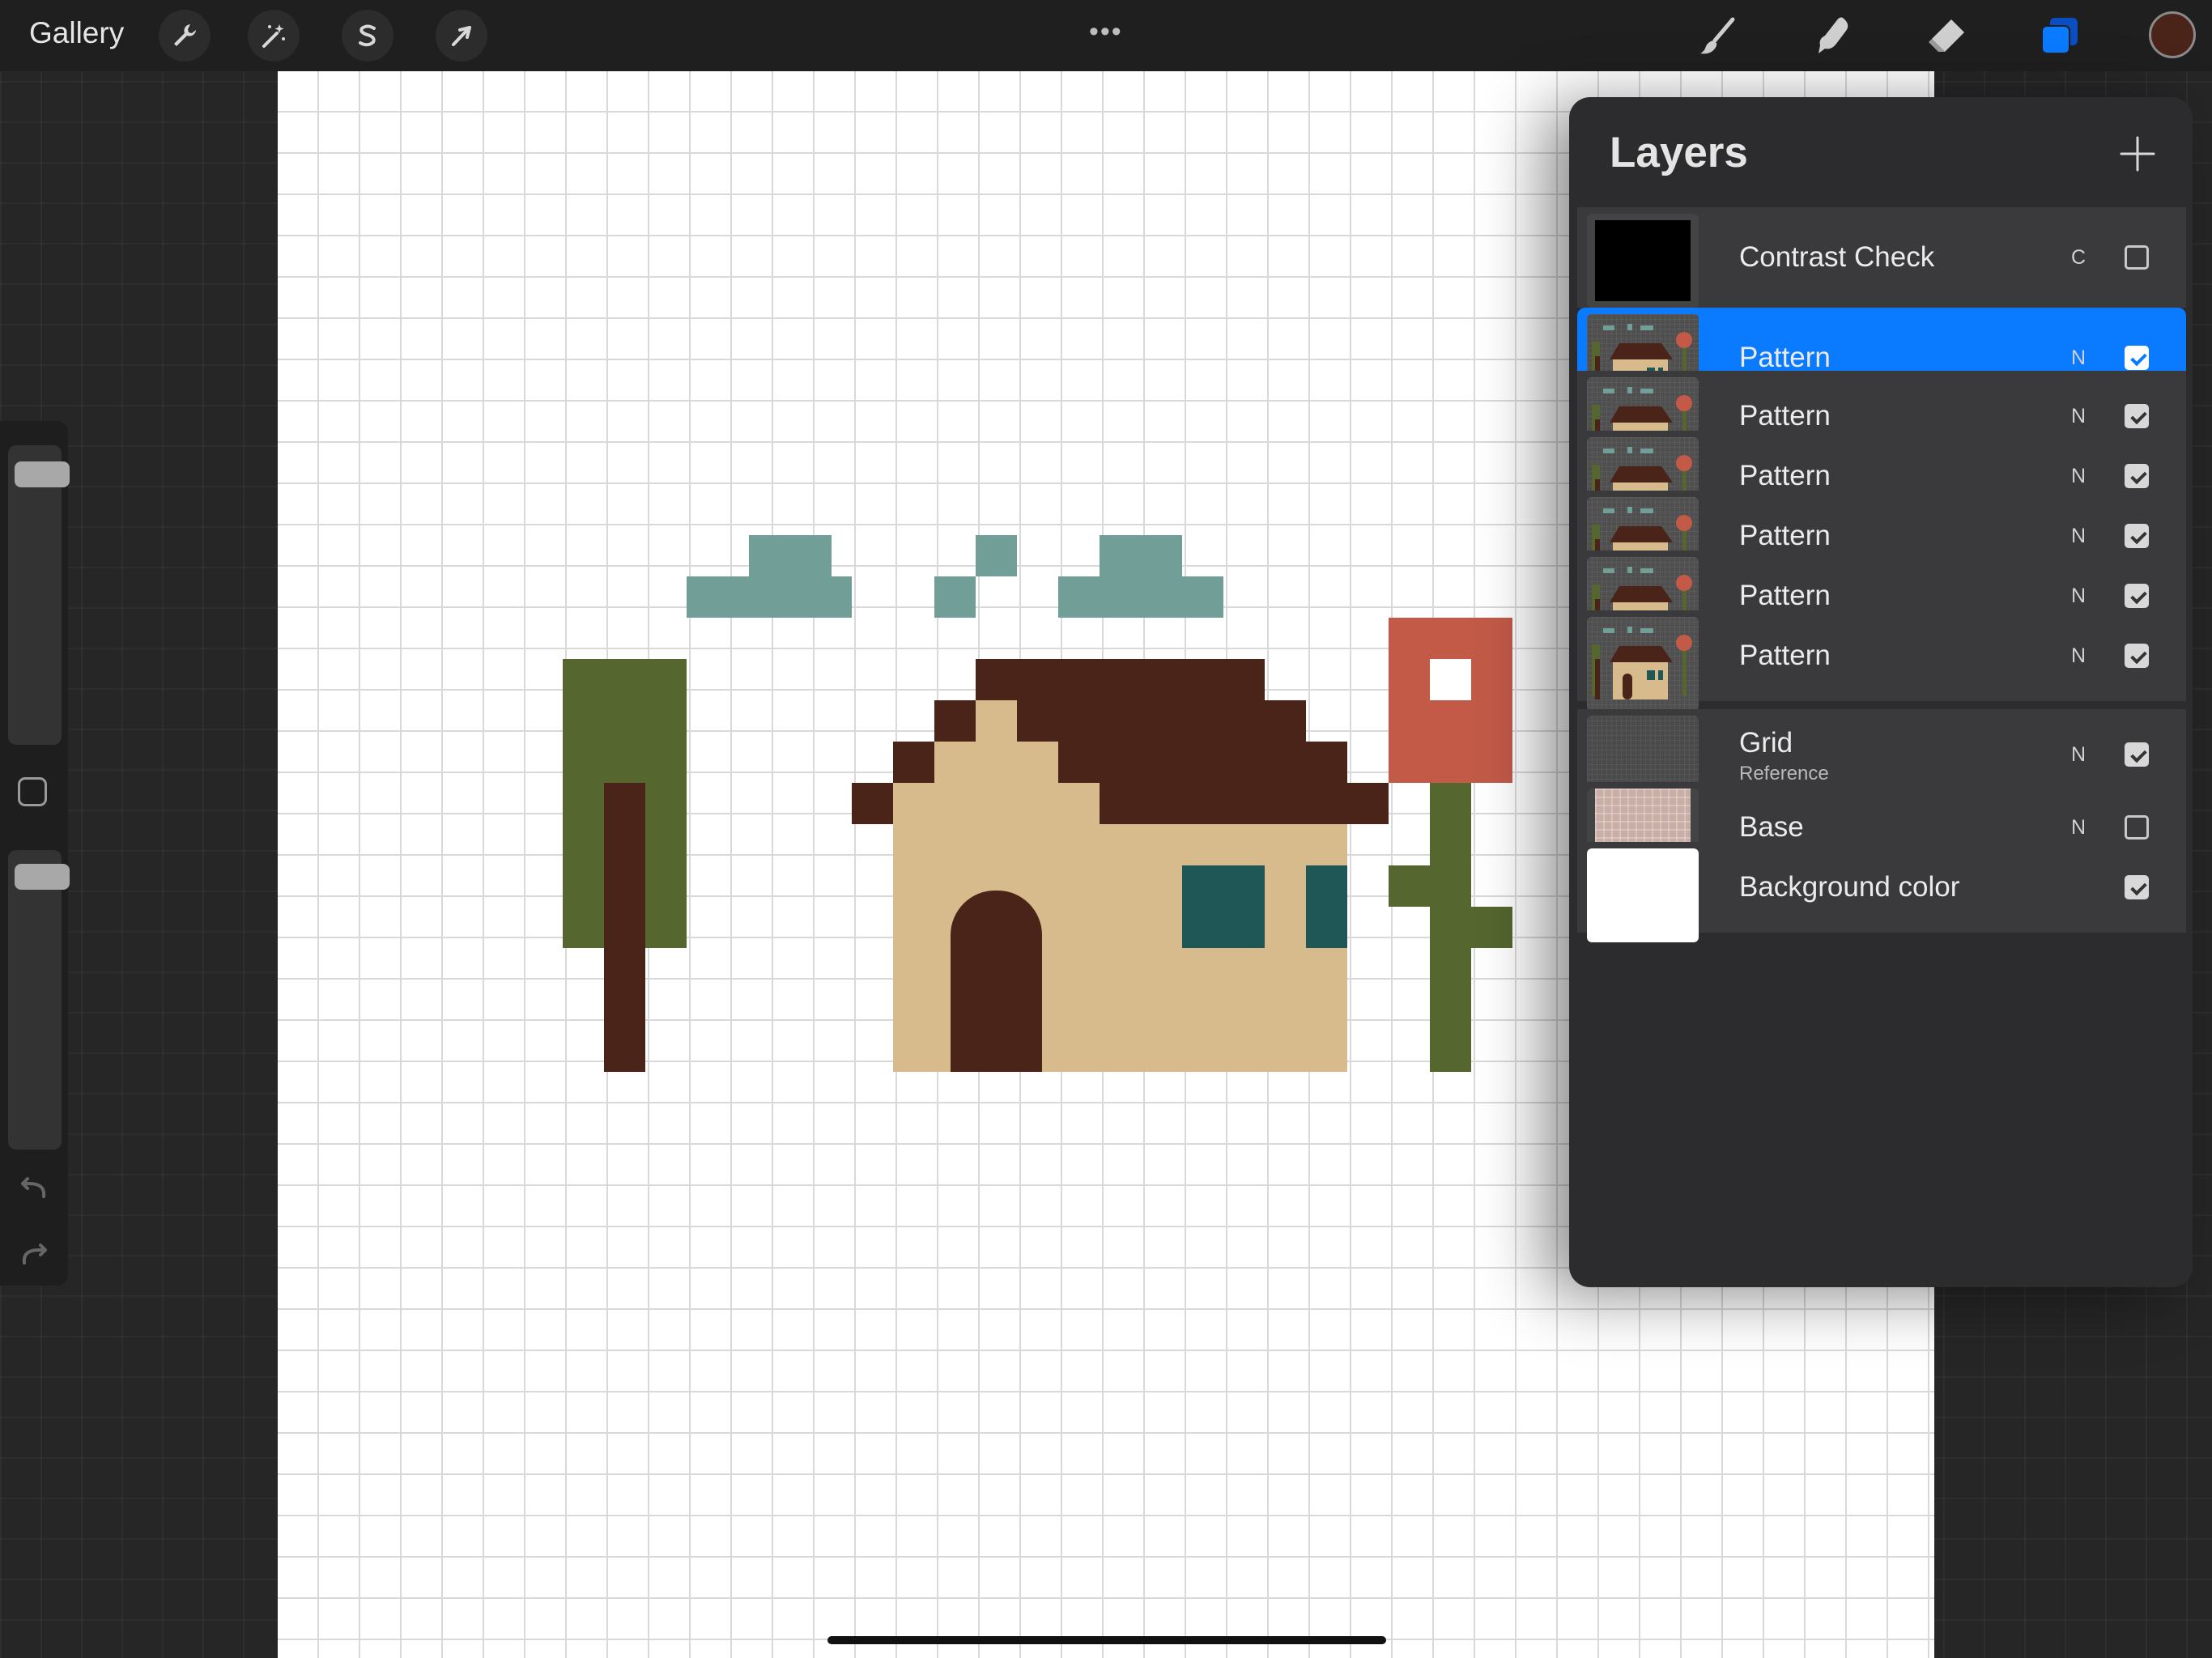 Image resolution: width=2212 pixels, height=1658 pixels. I want to click on pixel-trunk, so click(624, 927).